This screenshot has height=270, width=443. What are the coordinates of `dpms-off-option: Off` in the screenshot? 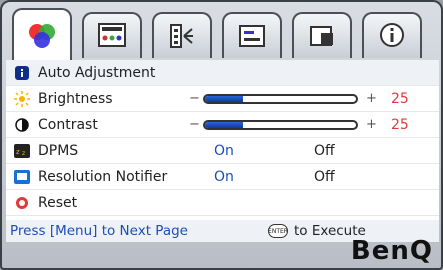 It's located at (324, 151).